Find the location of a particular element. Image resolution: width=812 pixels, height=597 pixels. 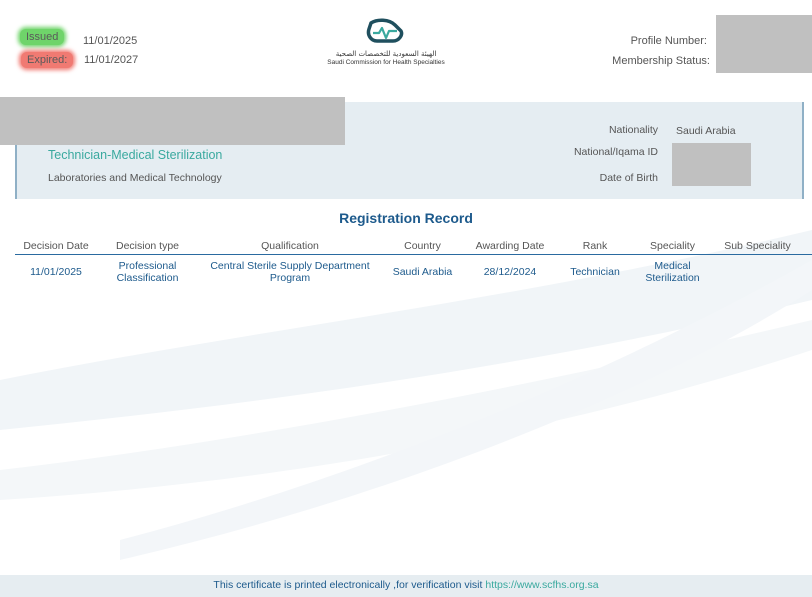

col-country: Country is located at coordinates (422, 246).